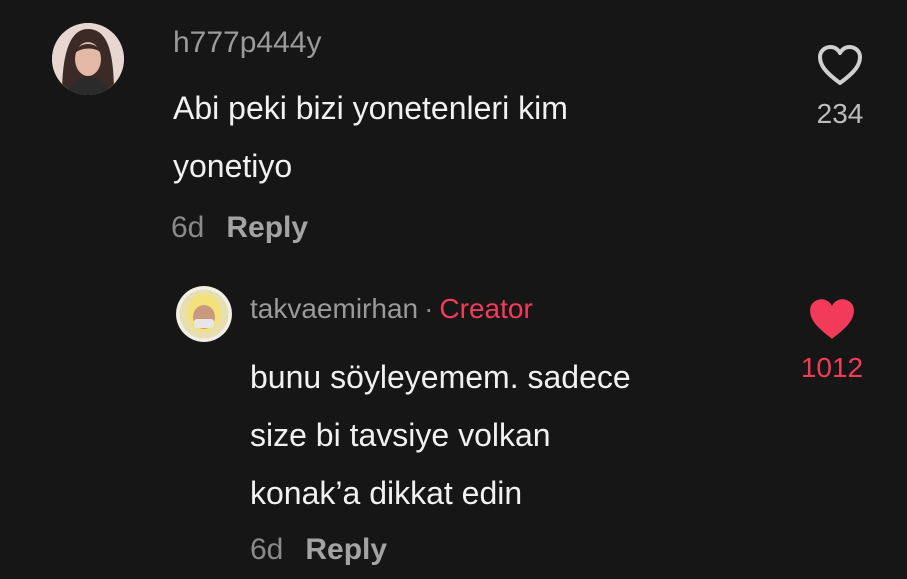 Image resolution: width=907 pixels, height=579 pixels. Describe the element at coordinates (370, 108) in the screenshot. I see `comment-text-line: Abi peki bizi yonetenleri kim` at that location.